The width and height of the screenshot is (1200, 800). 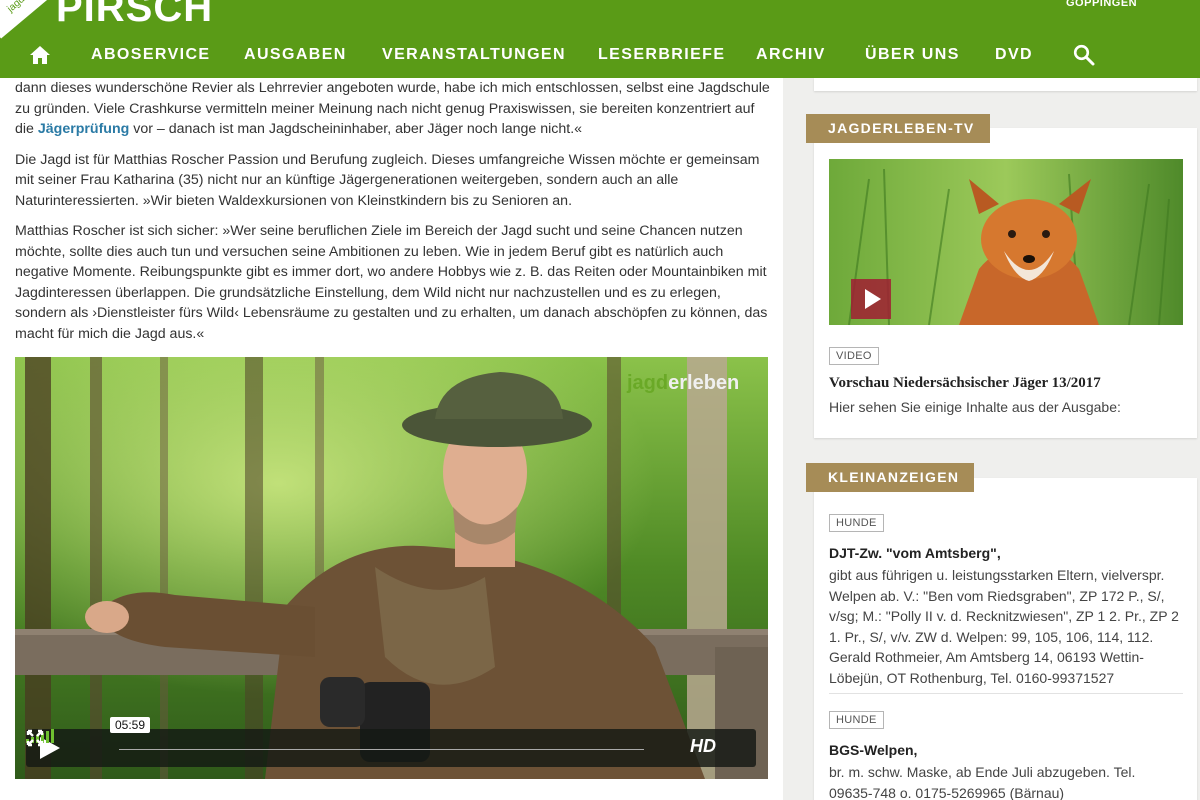 I want to click on nav-archiv: ARCHIV, so click(x=791, y=55).